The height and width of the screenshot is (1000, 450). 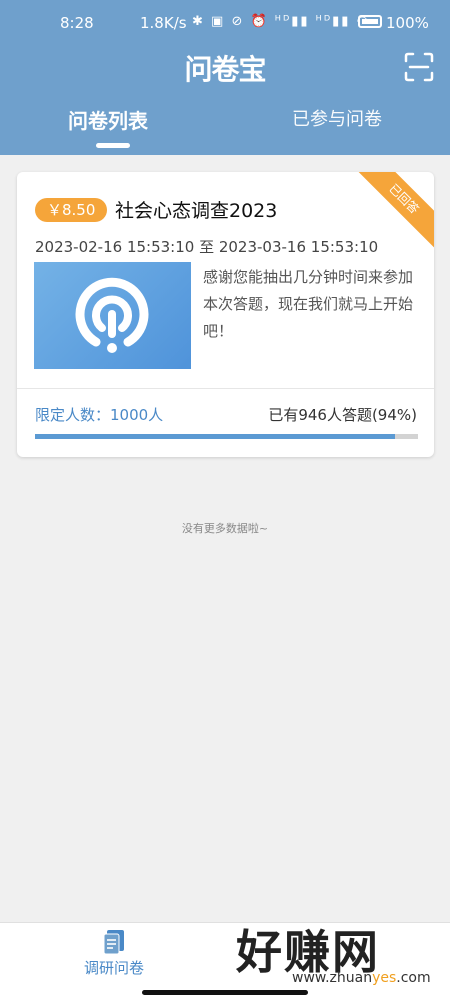 What do you see at coordinates (337, 118) in the screenshot?
I see `tab-participated: 已参与问卷` at bounding box center [337, 118].